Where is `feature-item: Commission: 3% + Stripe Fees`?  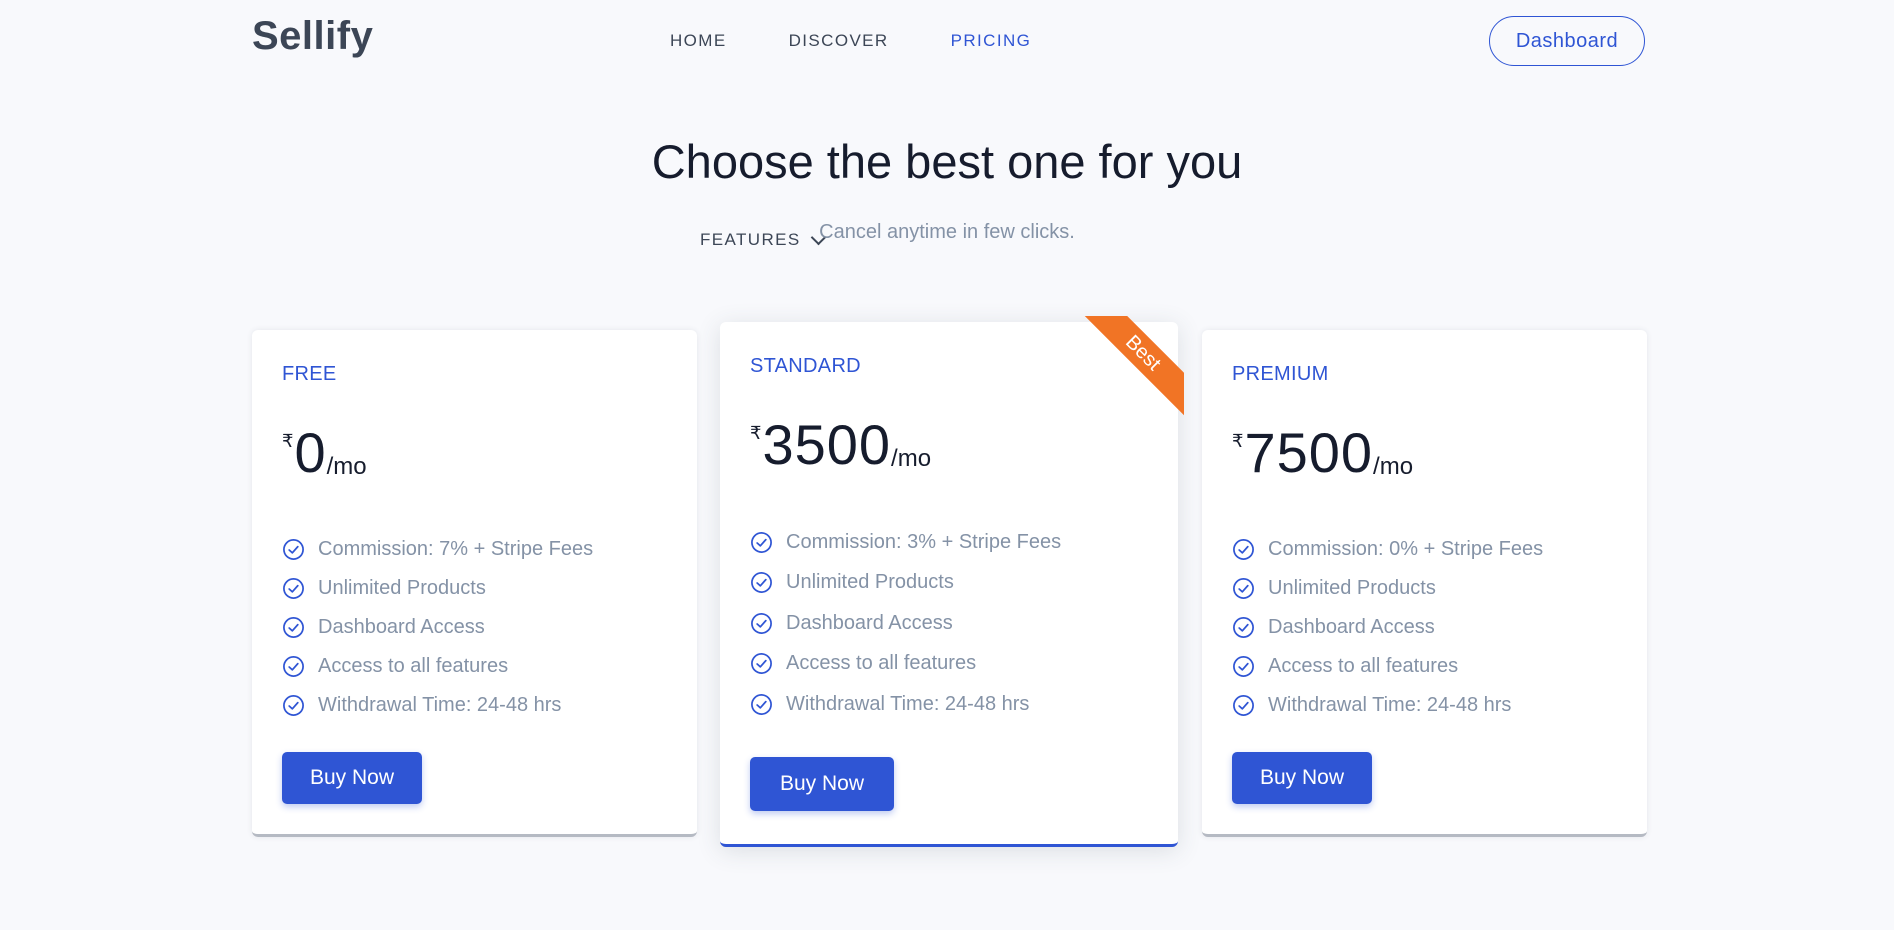 feature-item: Commission: 3% + Stripe Fees is located at coordinates (905, 542).